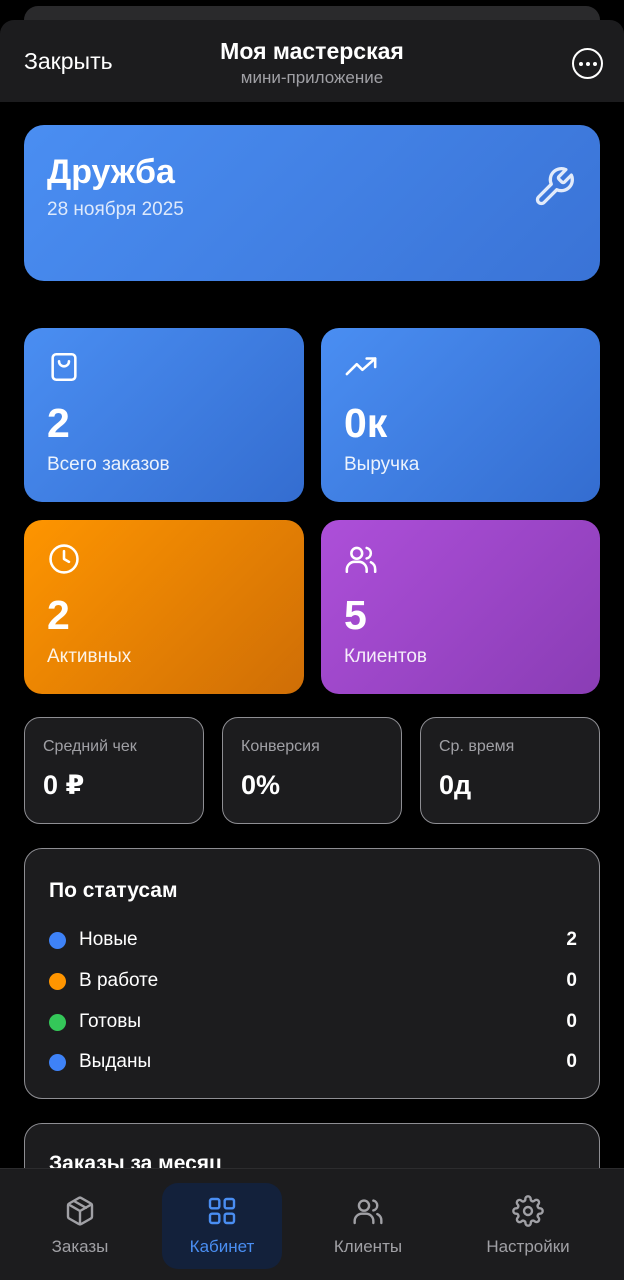  What do you see at coordinates (108, 939) in the screenshot?
I see `status-name: Новые` at bounding box center [108, 939].